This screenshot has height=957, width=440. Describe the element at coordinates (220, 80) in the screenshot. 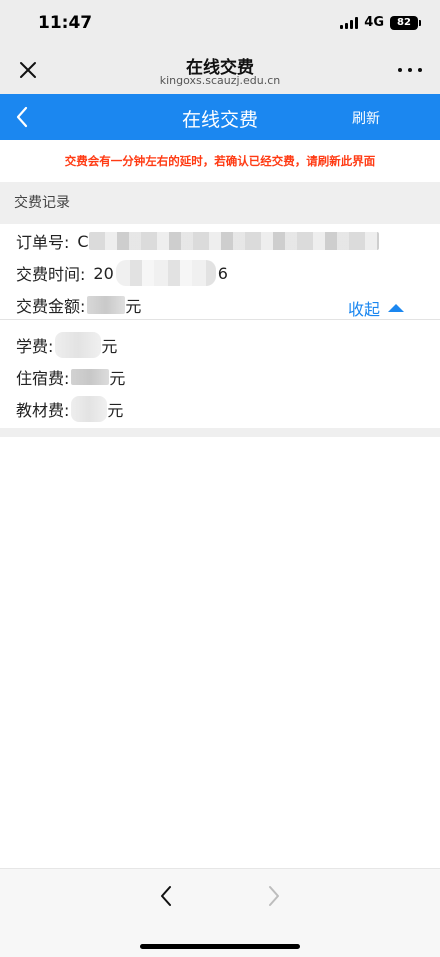

I see `browser-domain: kingoxs.scauzj.edu.cn` at that location.